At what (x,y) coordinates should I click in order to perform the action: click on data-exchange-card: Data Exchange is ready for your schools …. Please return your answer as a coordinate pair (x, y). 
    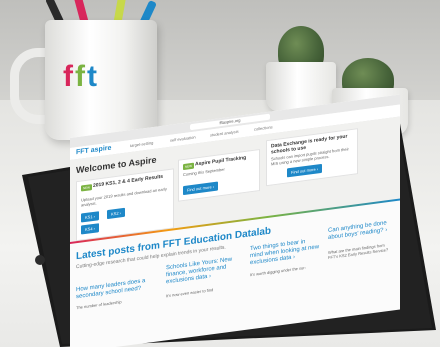
    Looking at the image, I should click on (312, 157).